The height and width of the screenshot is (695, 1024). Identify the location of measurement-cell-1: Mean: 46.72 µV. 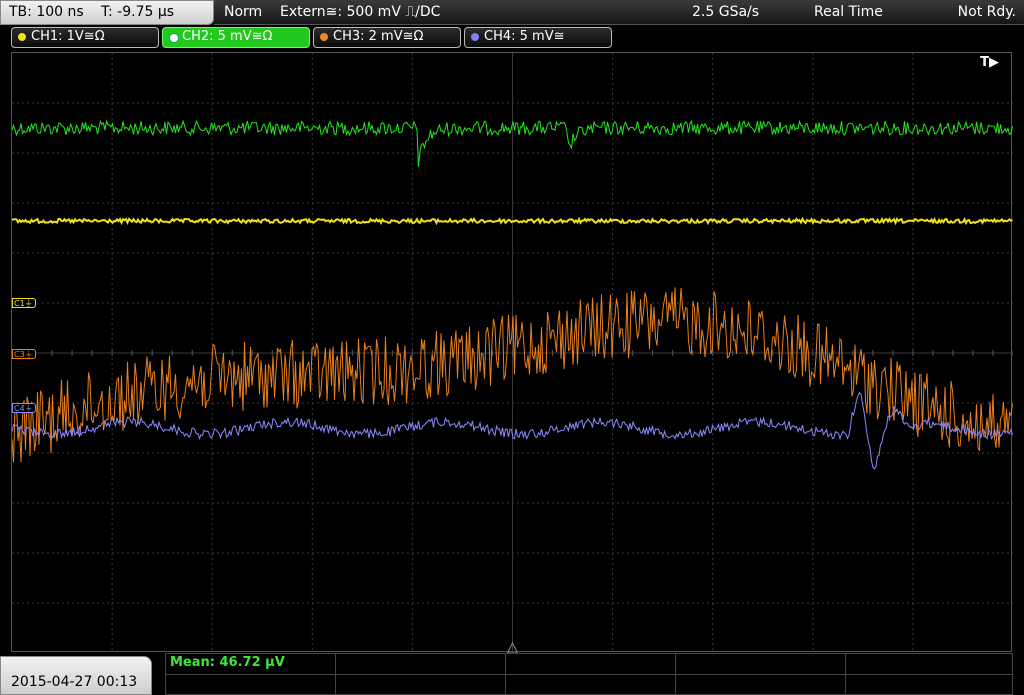
(251, 664).